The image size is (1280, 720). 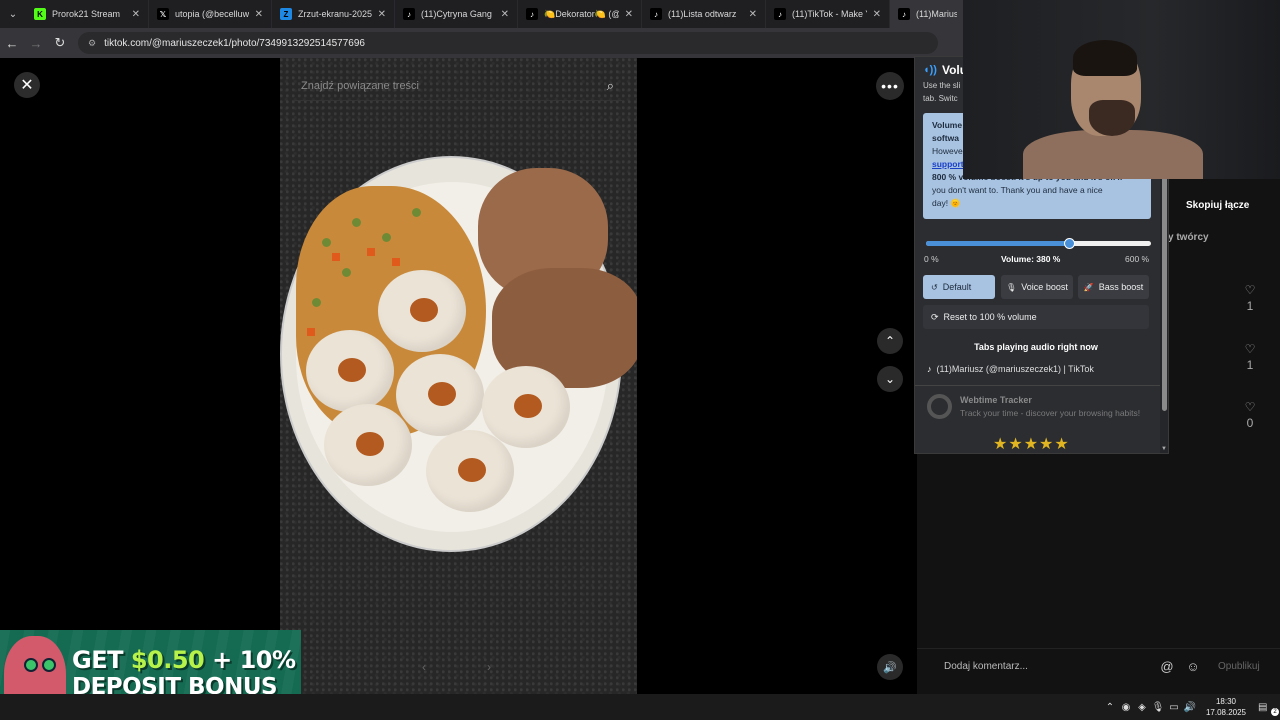 What do you see at coordinates (939, 406) in the screenshot?
I see `webtime-tracker-icon` at bounding box center [939, 406].